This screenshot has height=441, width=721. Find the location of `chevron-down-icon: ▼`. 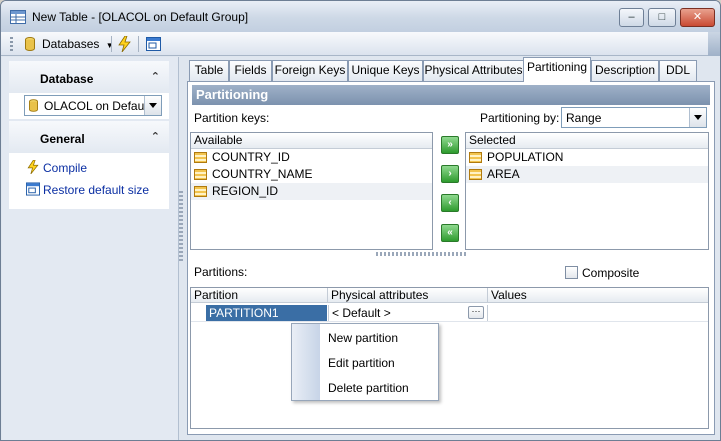

chevron-down-icon: ▼ is located at coordinates (109, 45).